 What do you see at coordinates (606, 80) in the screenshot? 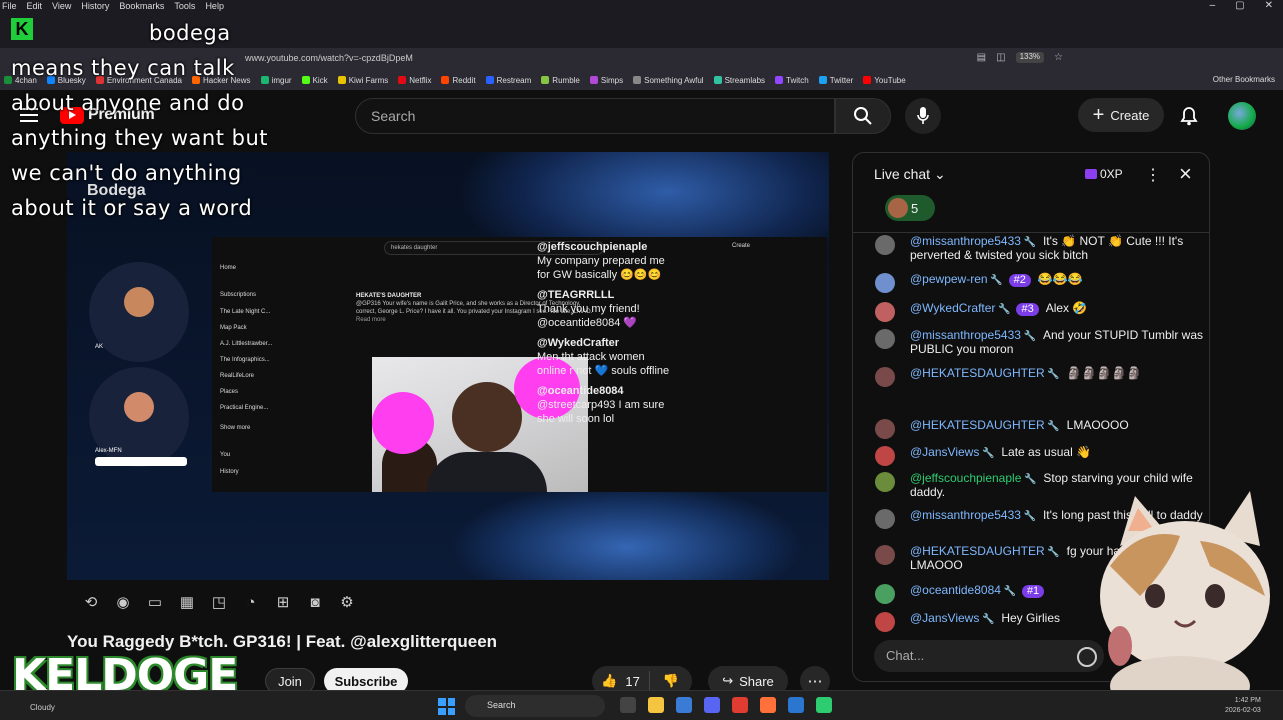
I see `bookmark-item: Simps` at bounding box center [606, 80].